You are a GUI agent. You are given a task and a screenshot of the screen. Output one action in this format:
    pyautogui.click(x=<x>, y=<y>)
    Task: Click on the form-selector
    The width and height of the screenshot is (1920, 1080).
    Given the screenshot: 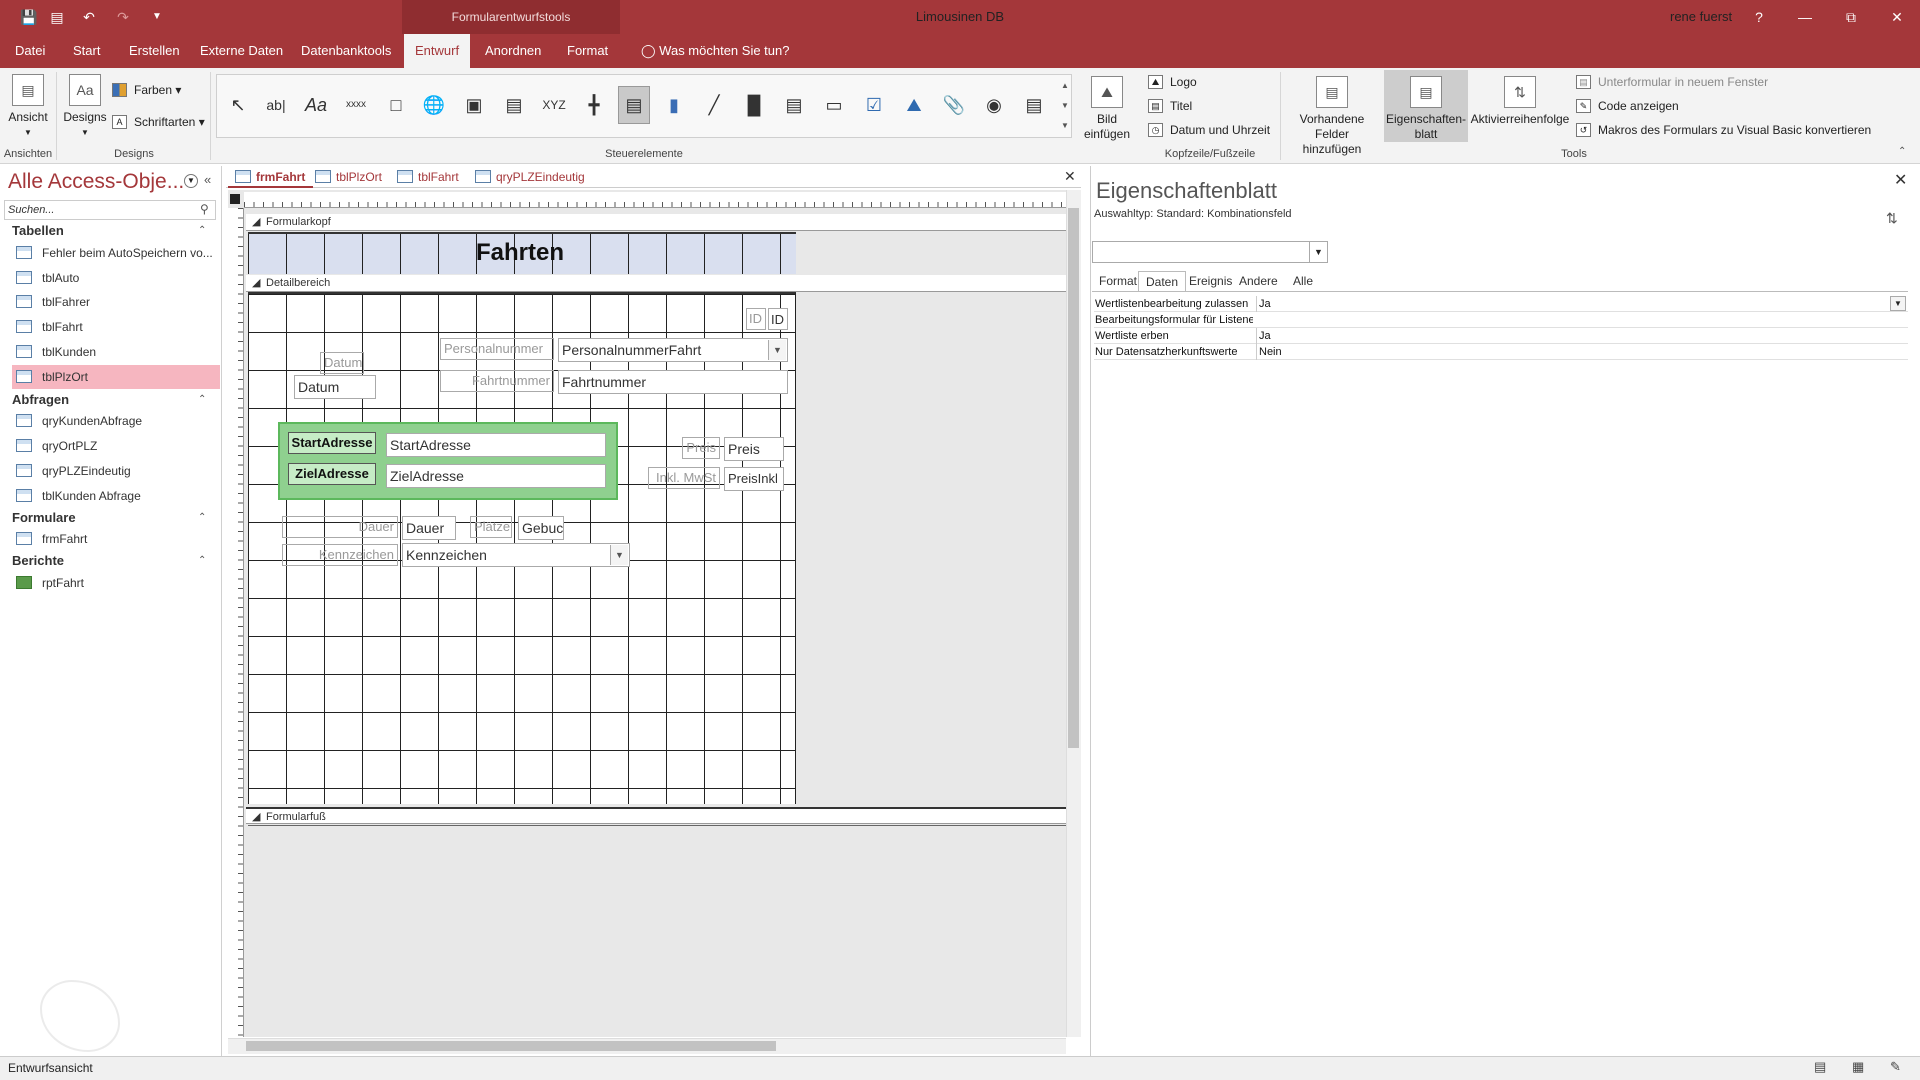 What is the action you would take?
    pyautogui.click(x=235, y=199)
    